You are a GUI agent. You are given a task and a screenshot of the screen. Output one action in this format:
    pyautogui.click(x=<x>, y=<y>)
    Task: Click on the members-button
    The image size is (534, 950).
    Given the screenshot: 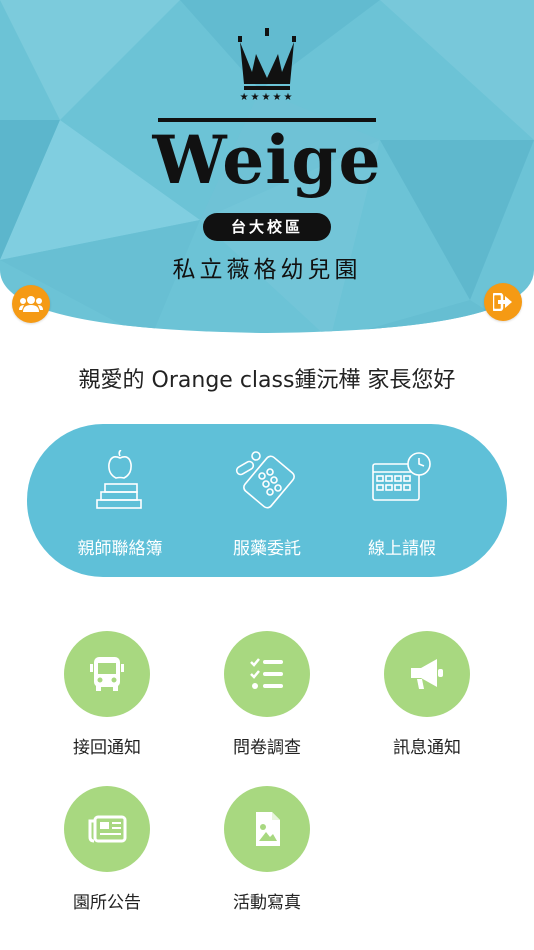 What is the action you would take?
    pyautogui.click(x=31, y=304)
    